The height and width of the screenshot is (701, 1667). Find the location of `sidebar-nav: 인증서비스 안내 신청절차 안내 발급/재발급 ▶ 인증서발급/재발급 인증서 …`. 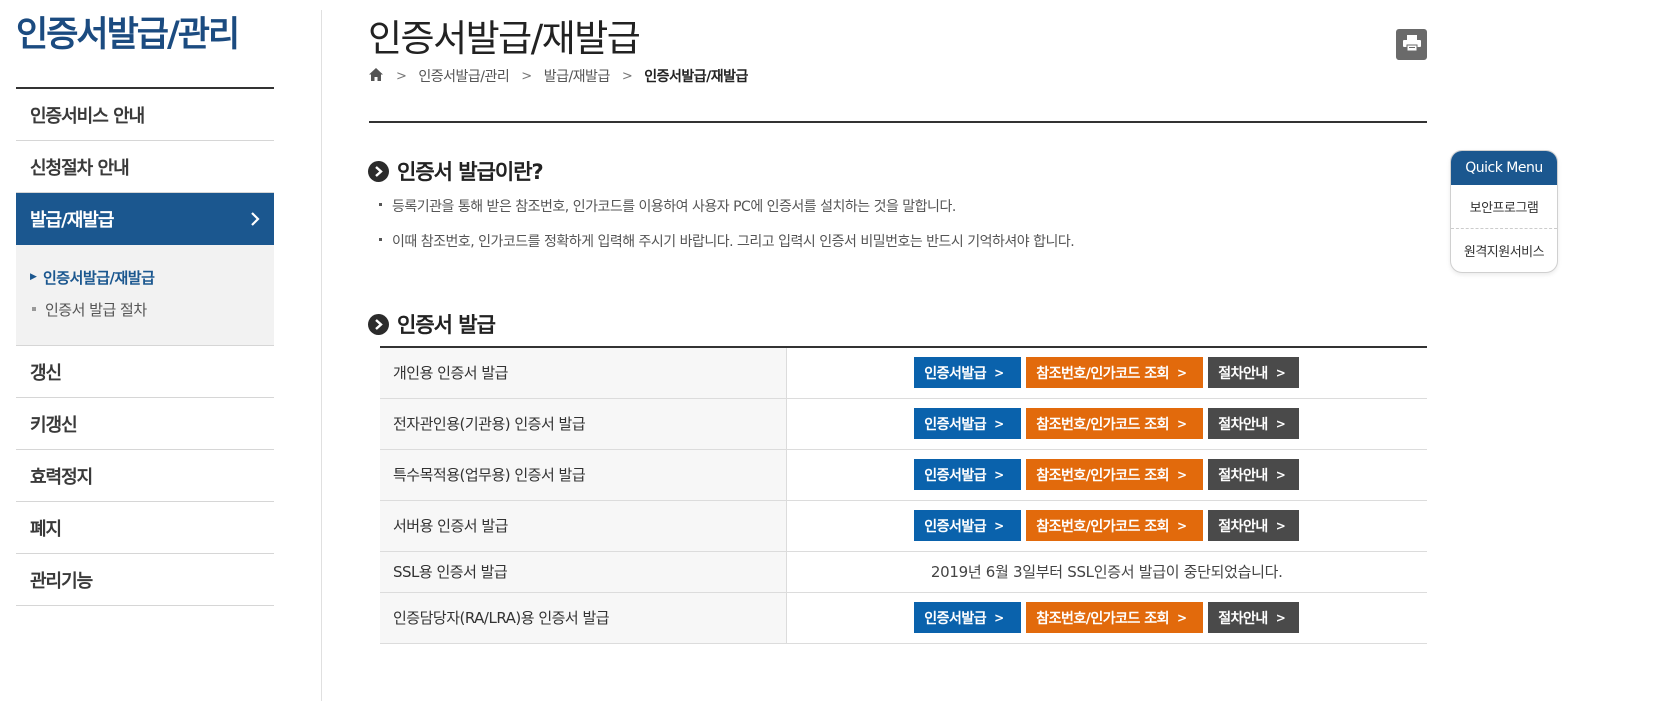

sidebar-nav: 인증서비스 안내 신청절차 안내 발급/재발급 ▶ 인증서발급/재발급 인증서 … is located at coordinates (145, 347).